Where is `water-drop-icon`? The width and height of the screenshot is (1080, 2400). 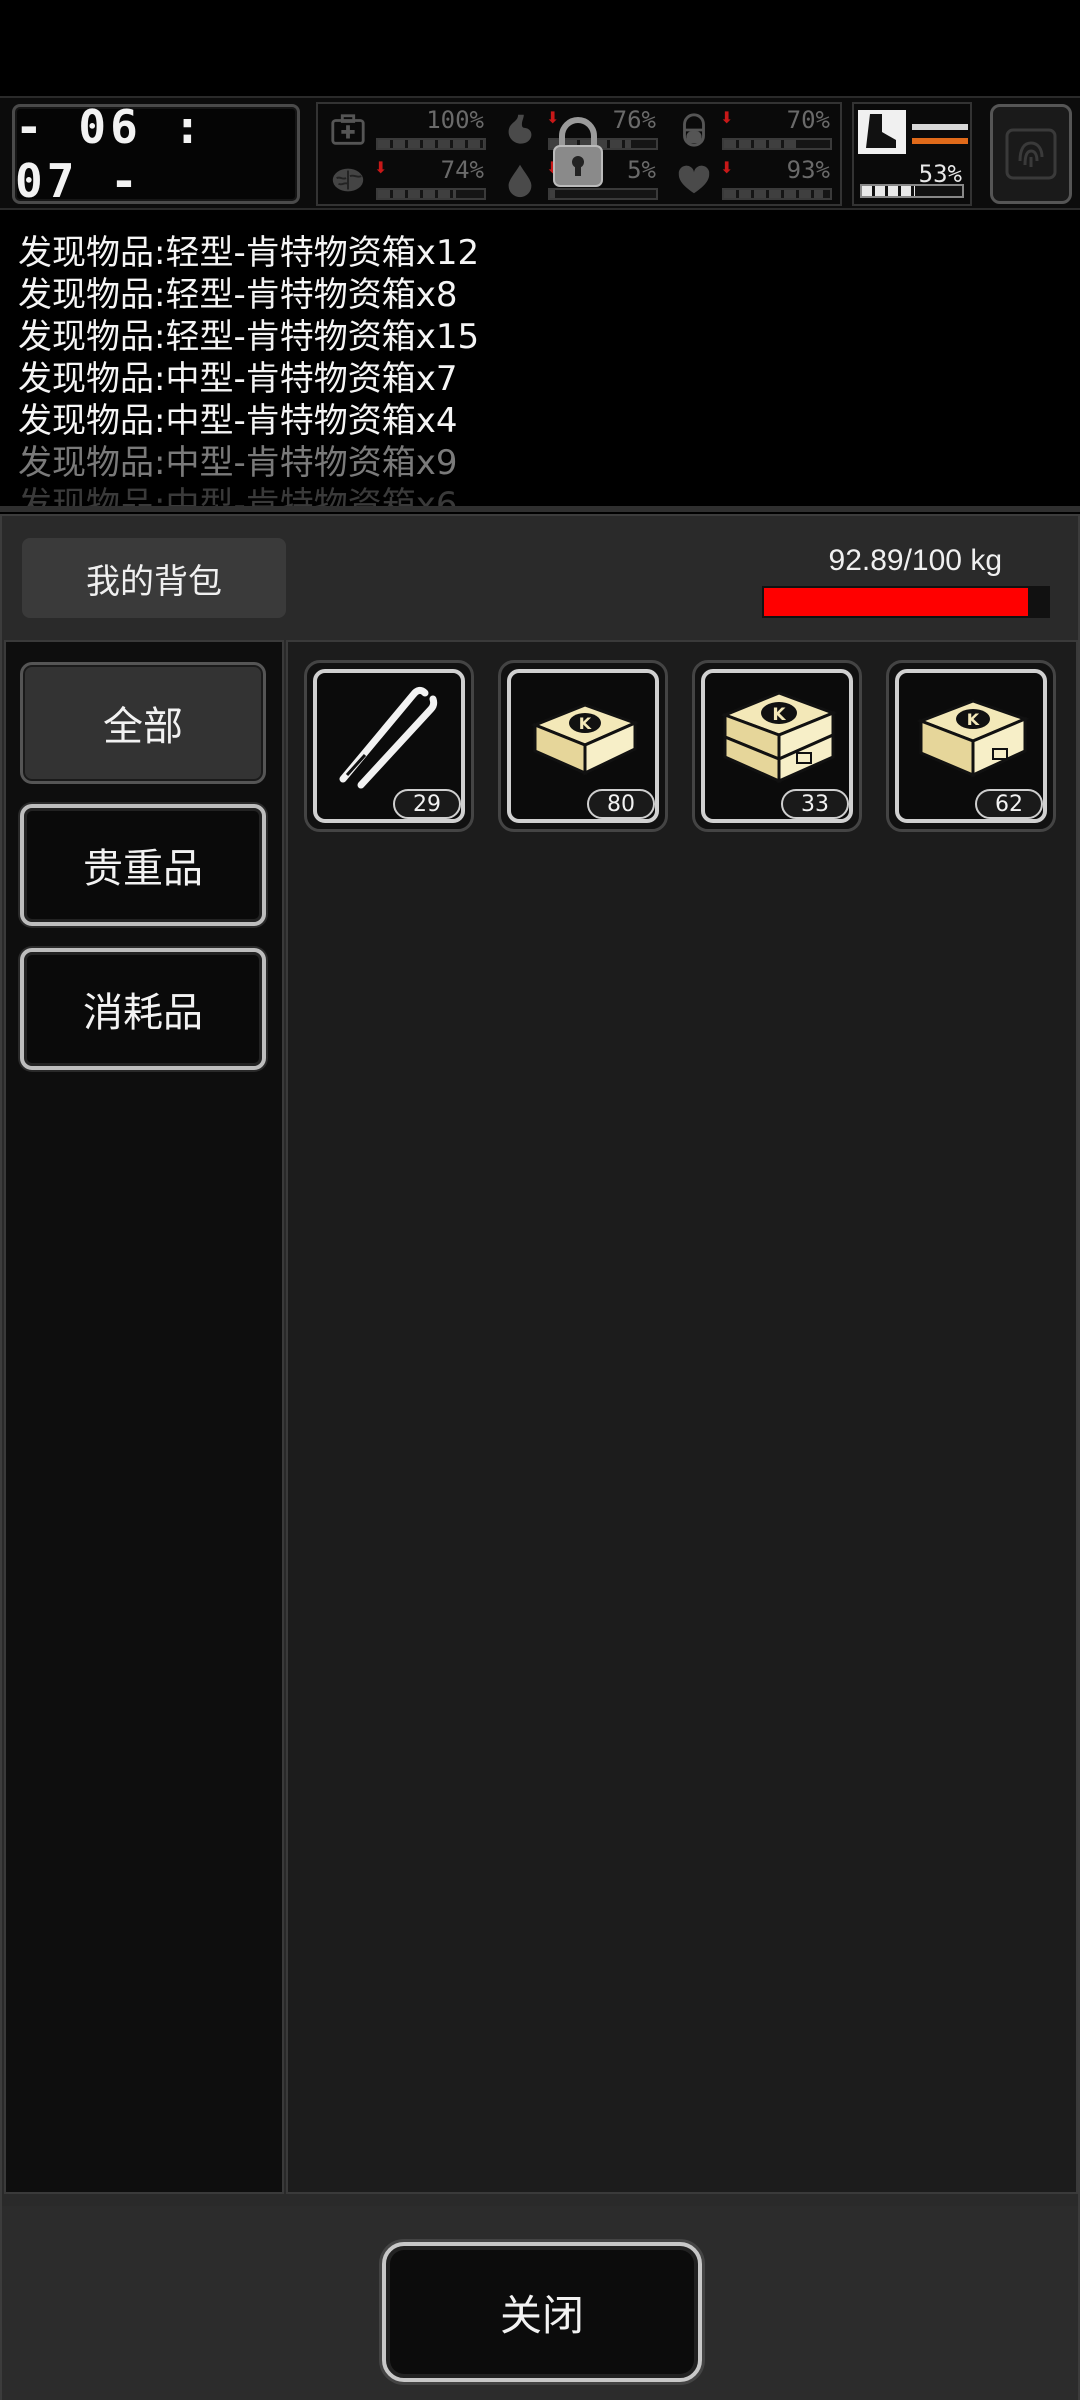 water-drop-icon is located at coordinates (520, 180).